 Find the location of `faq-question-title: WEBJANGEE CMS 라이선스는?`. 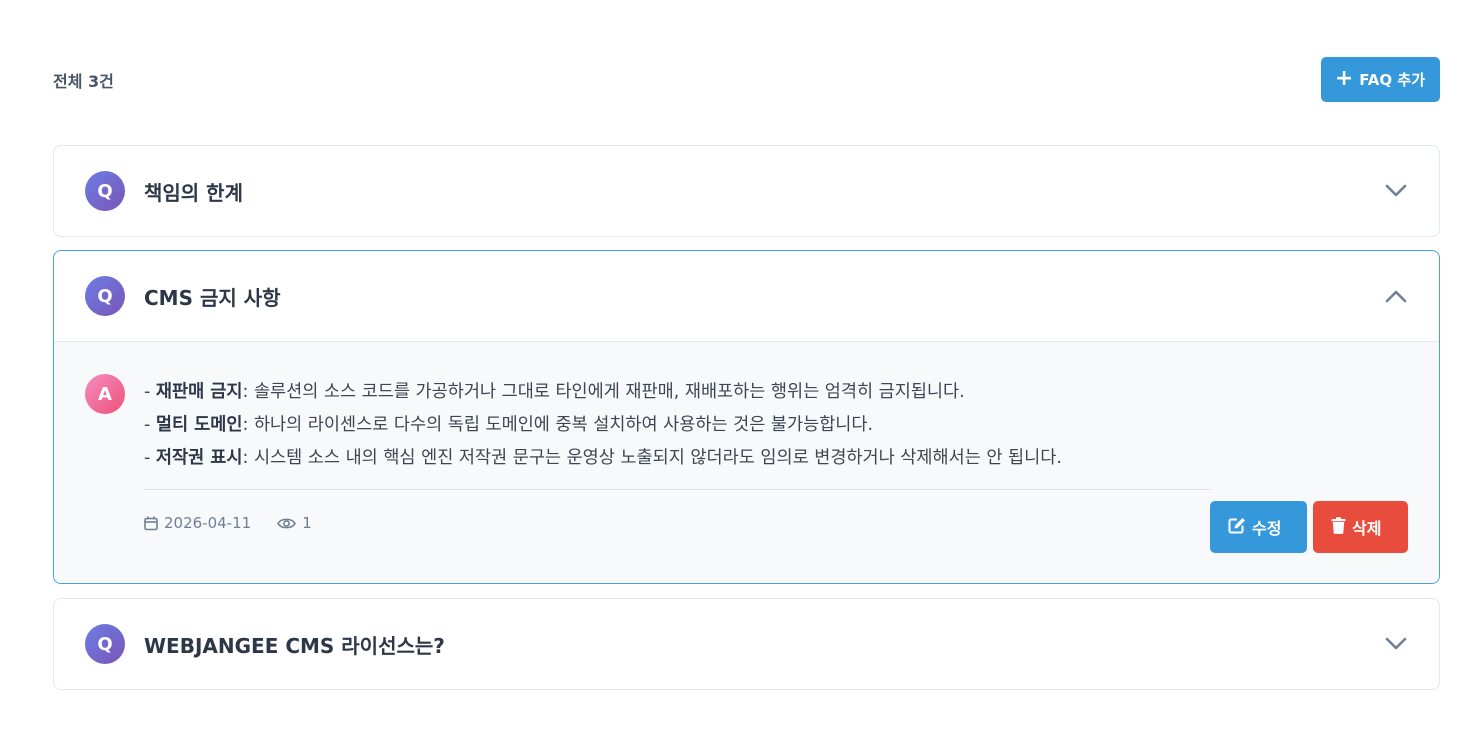

faq-question-title: WEBJANGEE CMS 라이선스는? is located at coordinates (294, 645).